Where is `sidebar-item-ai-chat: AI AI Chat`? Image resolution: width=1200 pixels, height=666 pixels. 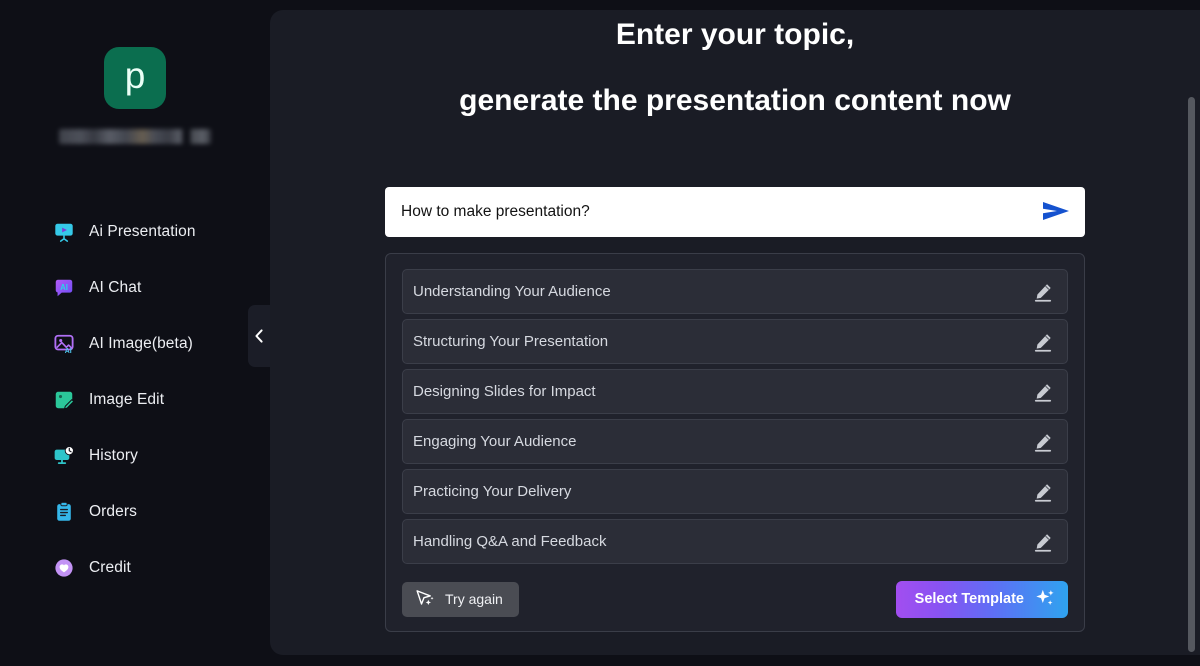
sidebar-item-ai-chat: AI AI Chat is located at coordinates (135, 287).